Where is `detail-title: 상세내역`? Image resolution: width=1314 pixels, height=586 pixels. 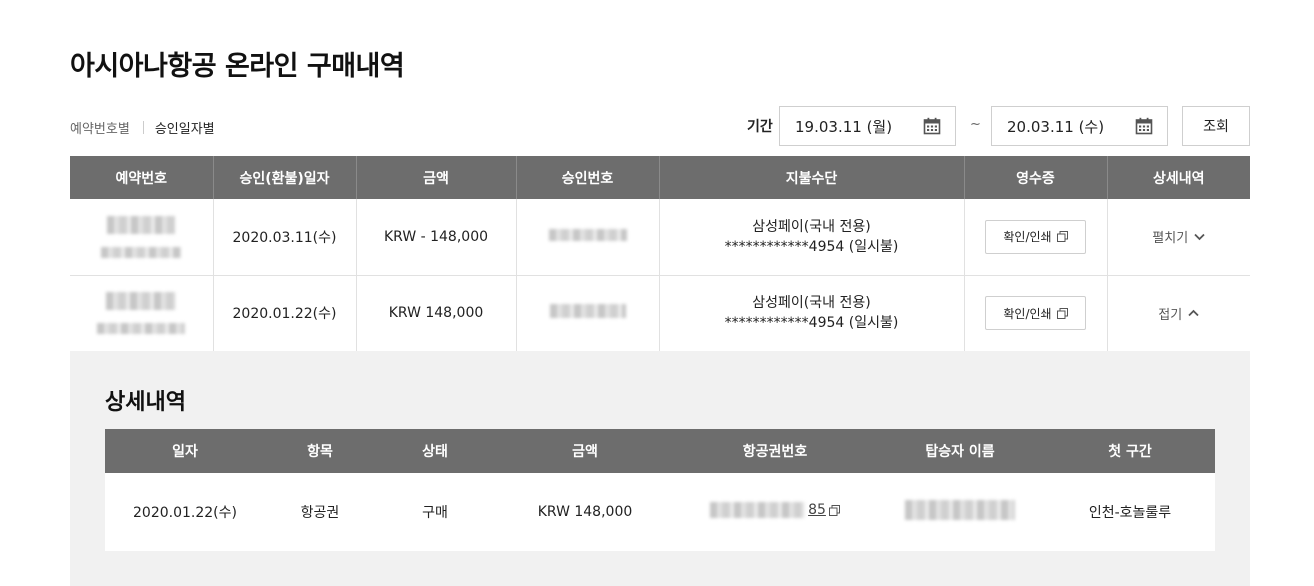
detail-title: 상세내역 is located at coordinates (145, 402).